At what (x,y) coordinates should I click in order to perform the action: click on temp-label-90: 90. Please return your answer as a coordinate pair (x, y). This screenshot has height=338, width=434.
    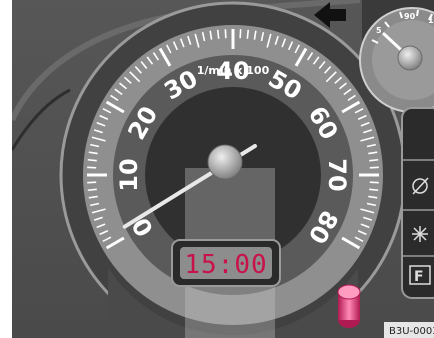
    Looking at the image, I should click on (410, 16).